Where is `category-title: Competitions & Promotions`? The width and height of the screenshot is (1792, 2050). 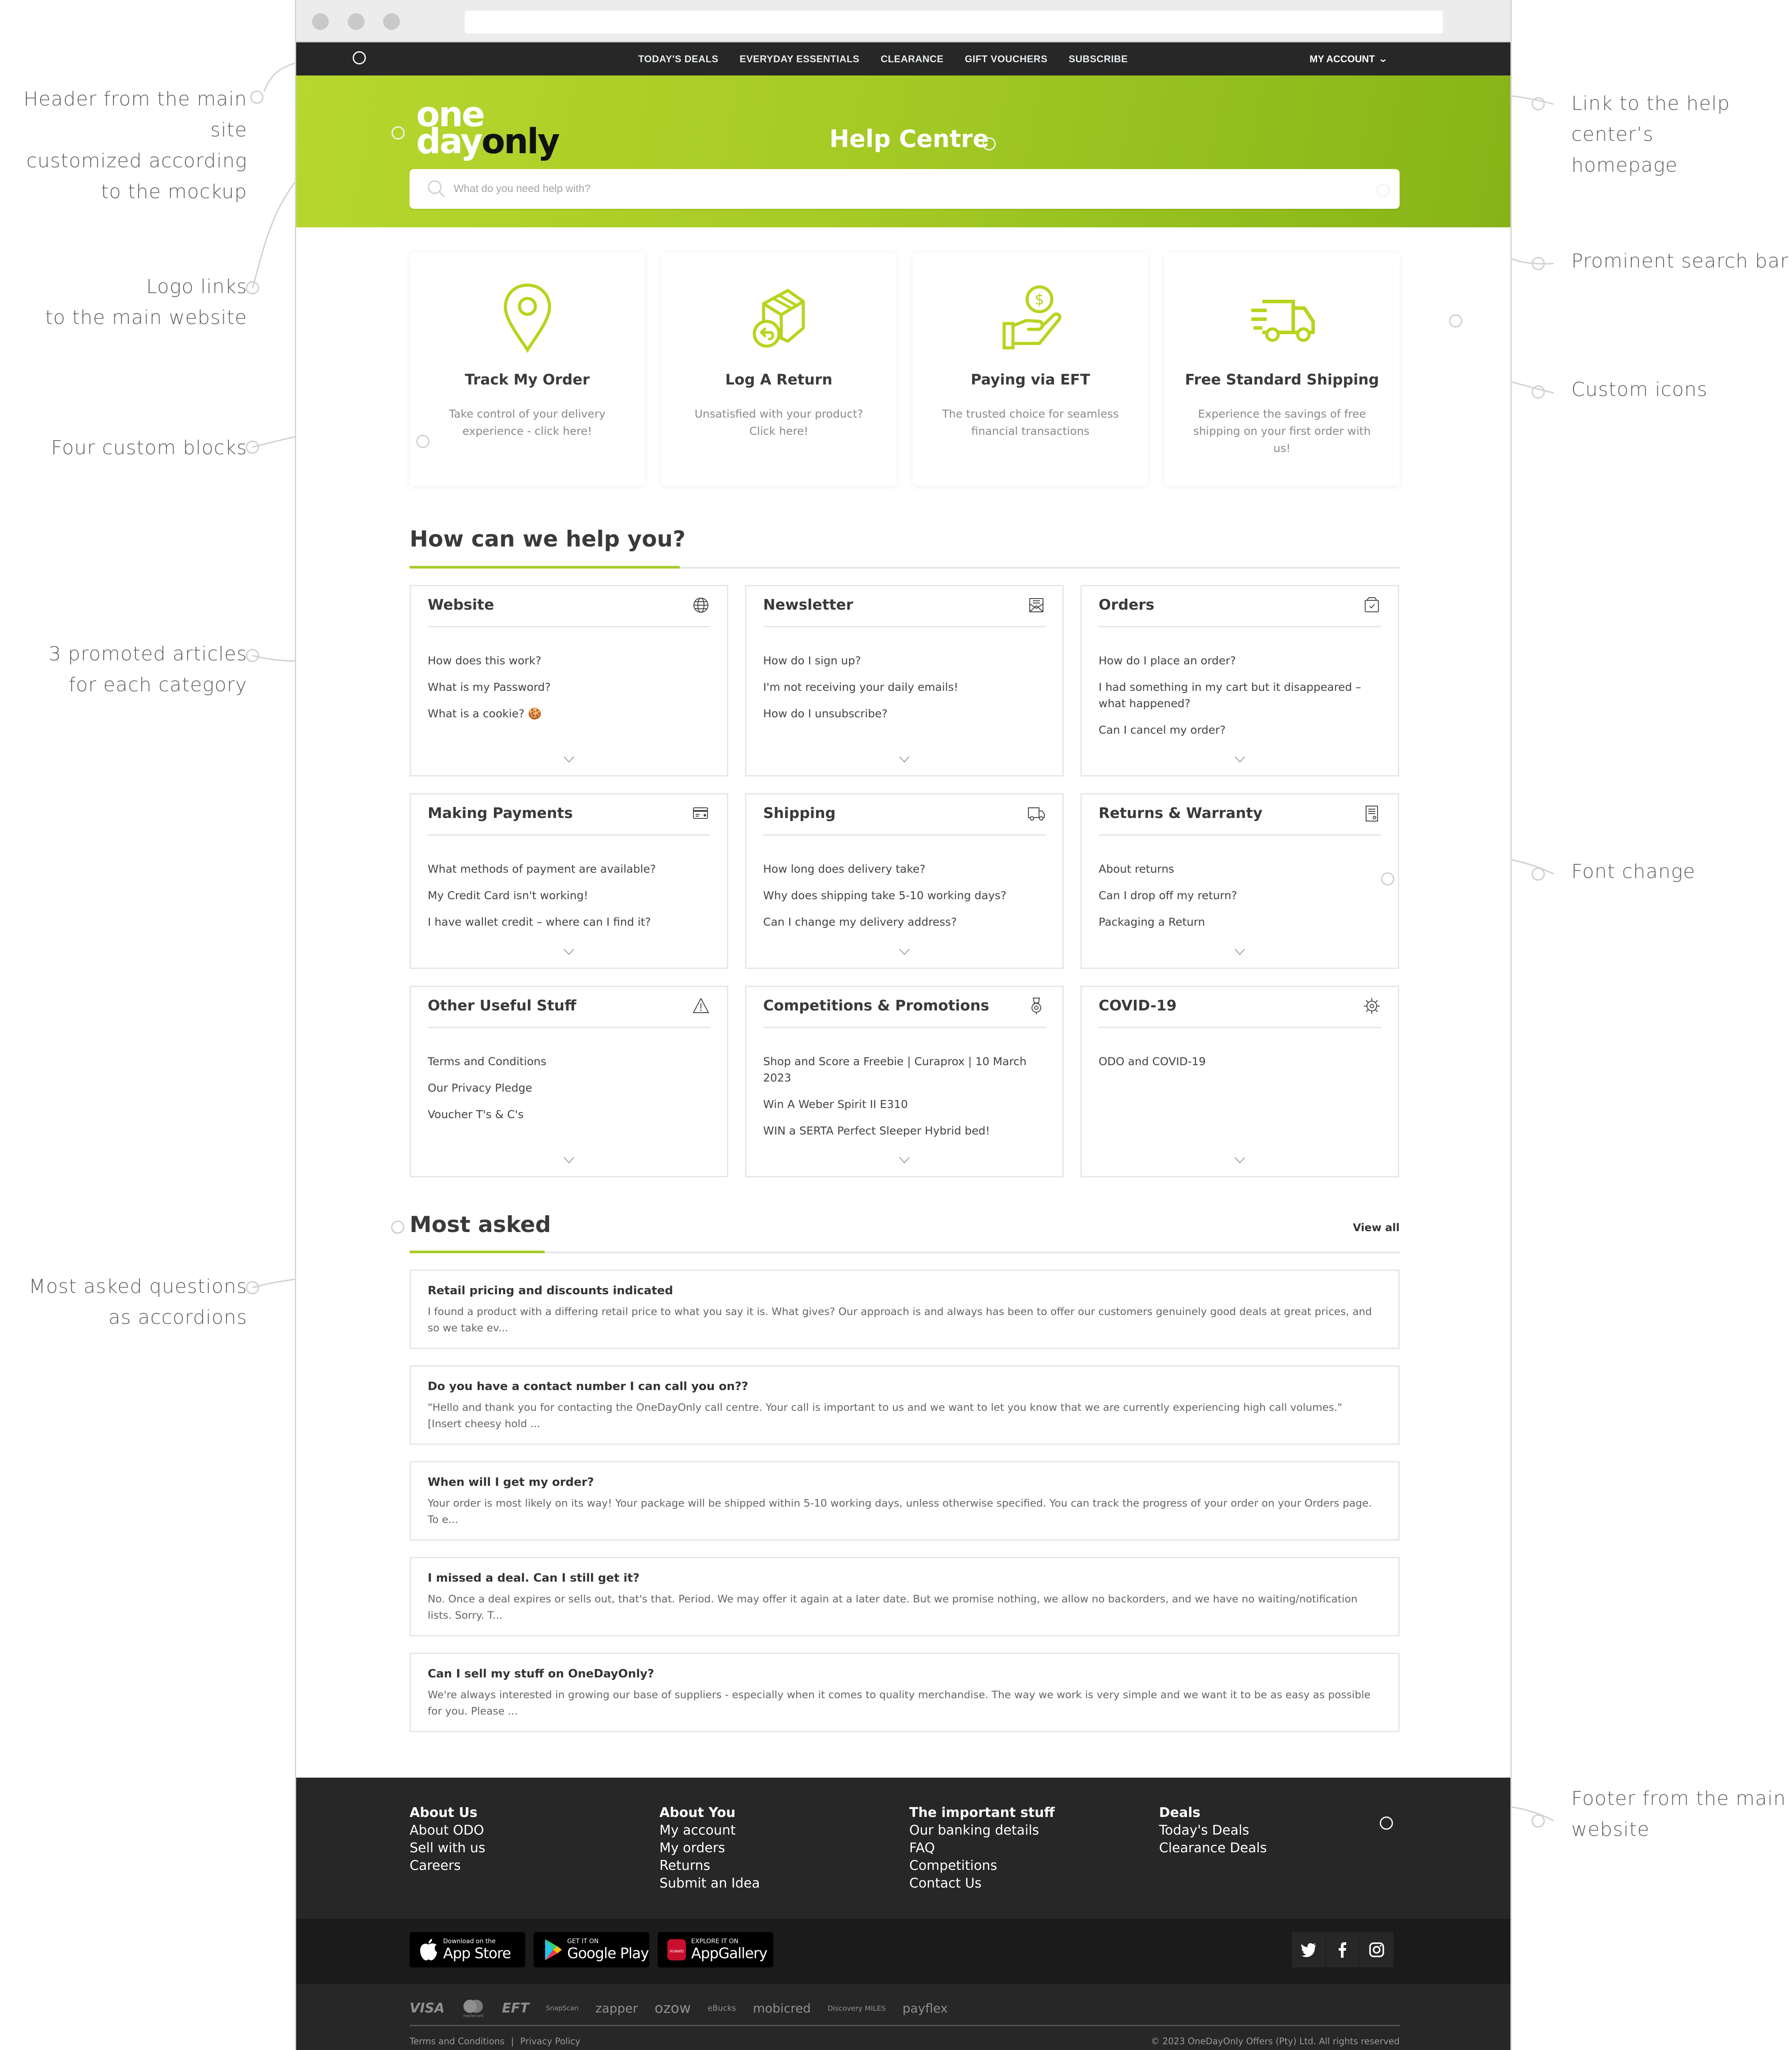
category-title: Competitions & Promotions is located at coordinates (876, 1005).